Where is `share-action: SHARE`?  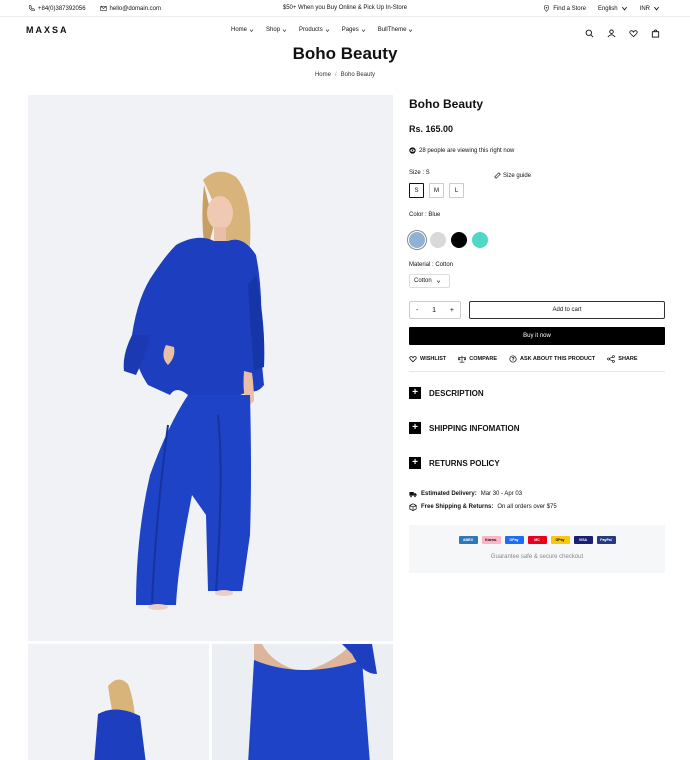
share-action: SHARE is located at coordinates (622, 359).